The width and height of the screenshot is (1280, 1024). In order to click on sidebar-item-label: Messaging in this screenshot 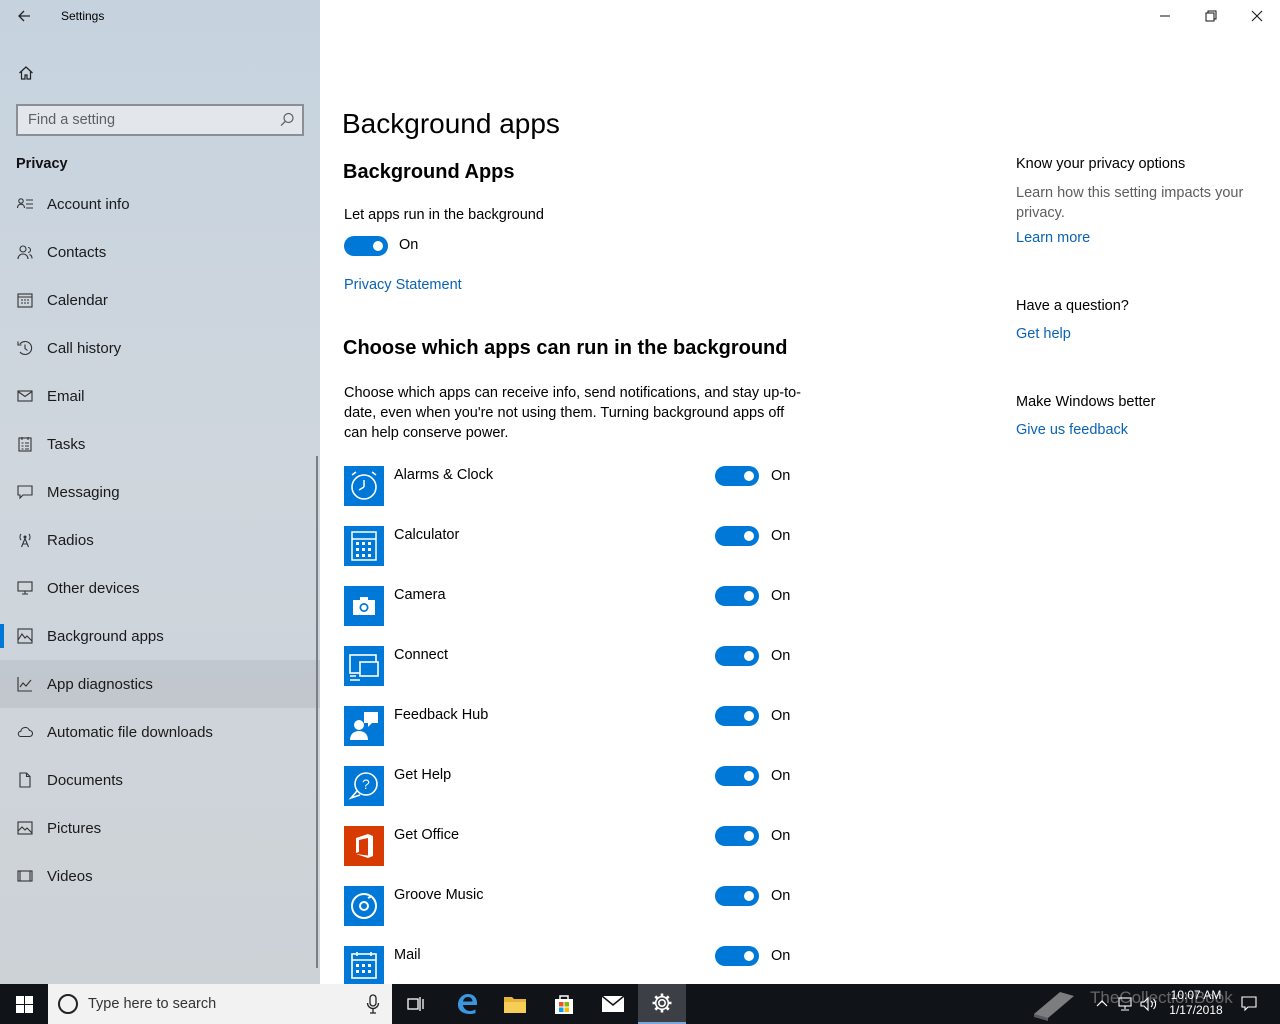, I will do `click(83, 492)`.